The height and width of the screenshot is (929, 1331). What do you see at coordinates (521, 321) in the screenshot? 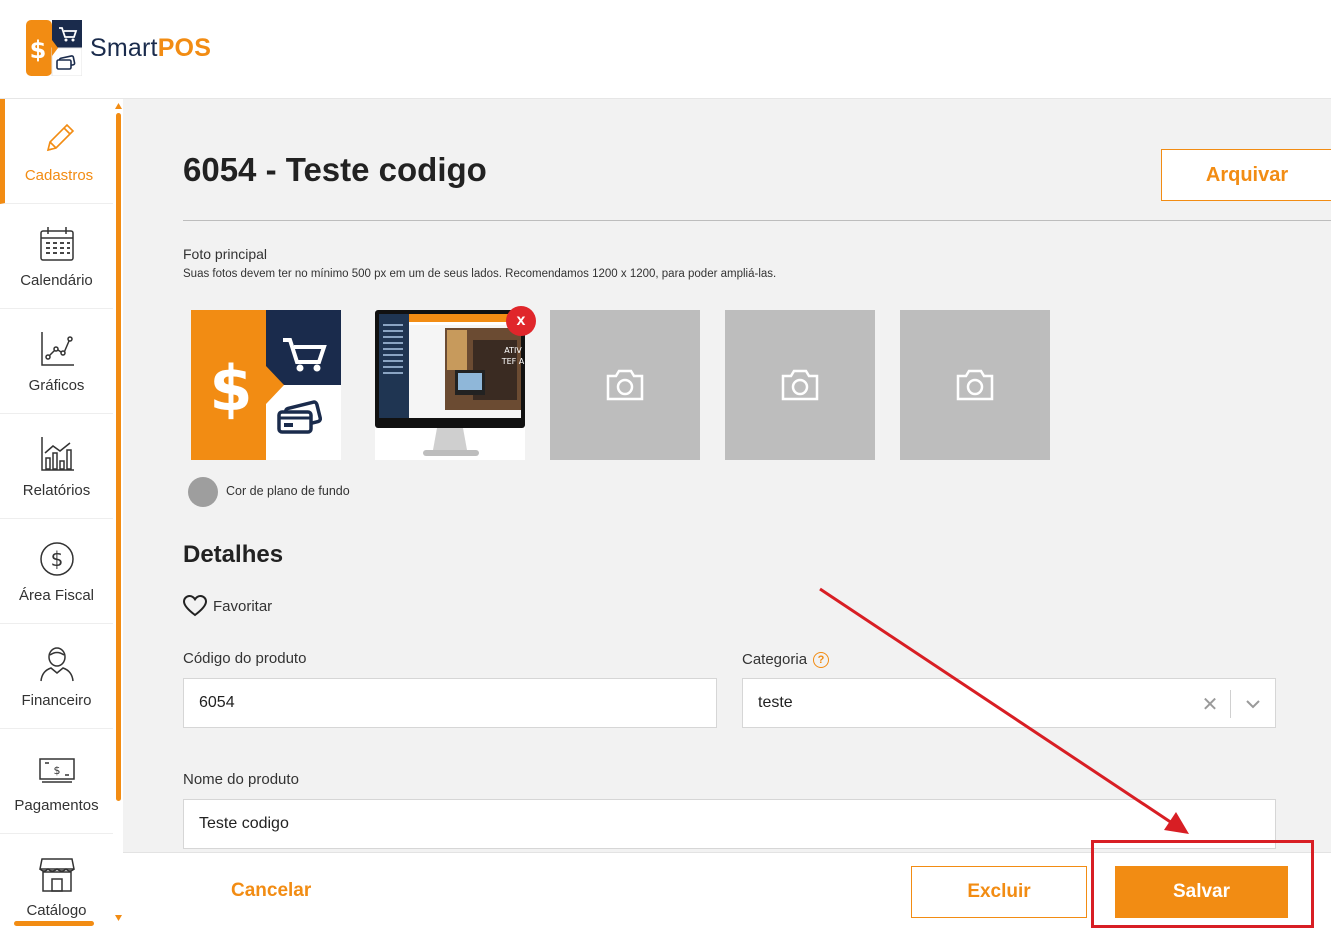
I see `remove-photo-button: x` at bounding box center [521, 321].